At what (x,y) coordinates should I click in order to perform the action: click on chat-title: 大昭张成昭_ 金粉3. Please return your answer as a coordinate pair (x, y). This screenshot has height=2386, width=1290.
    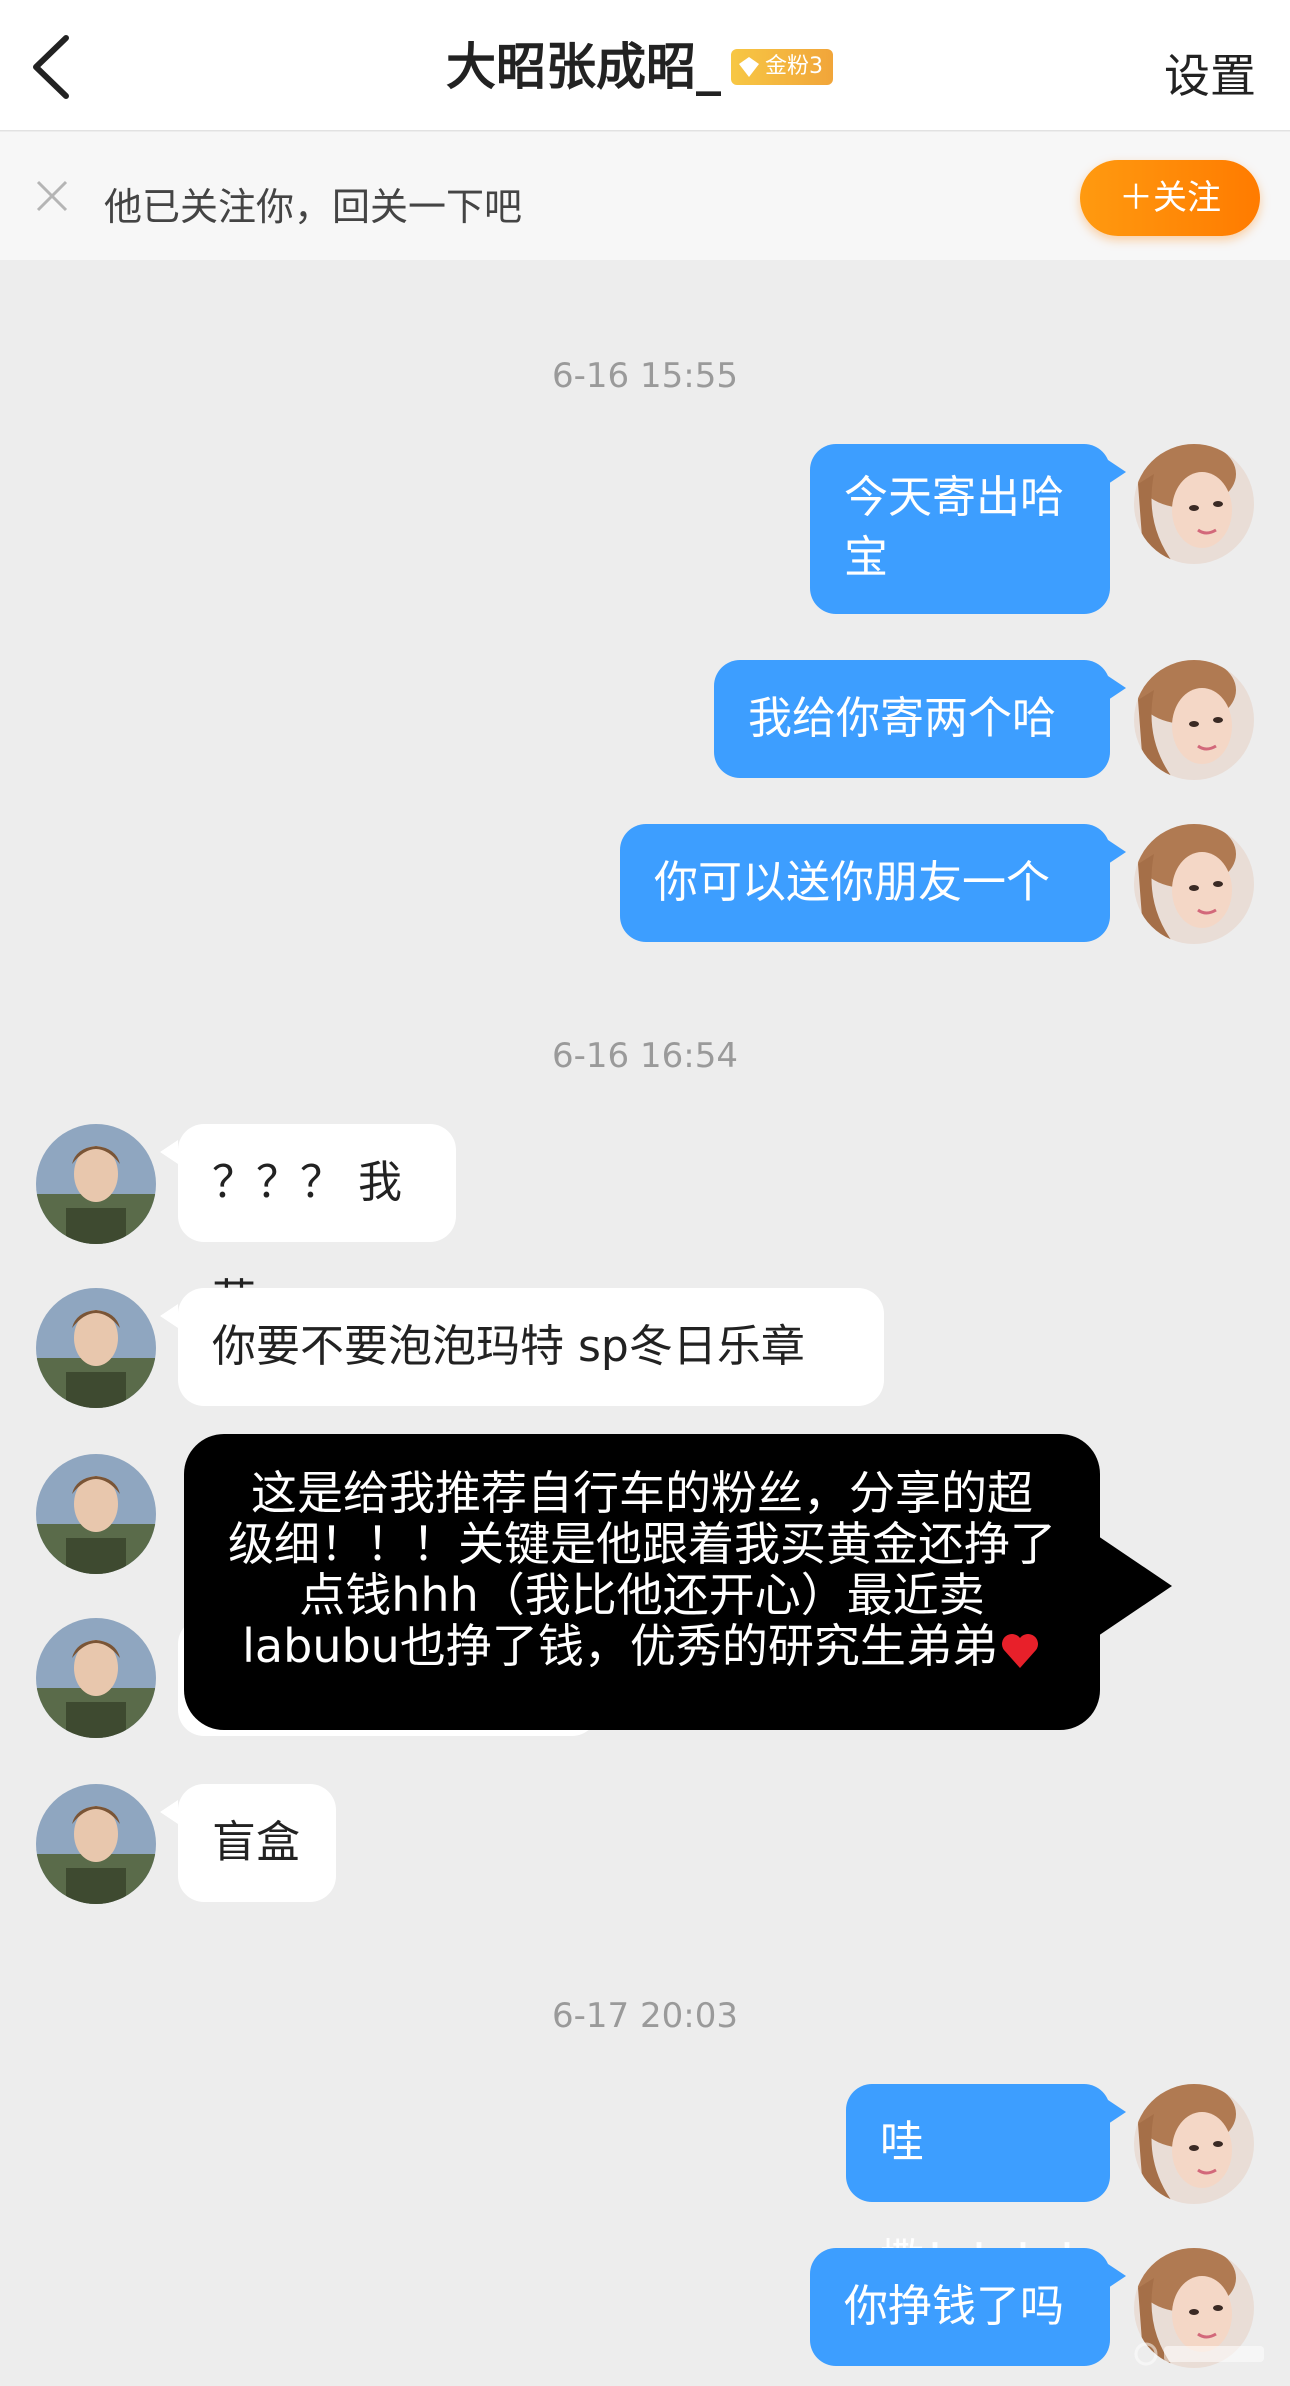
    Looking at the image, I should click on (639, 67).